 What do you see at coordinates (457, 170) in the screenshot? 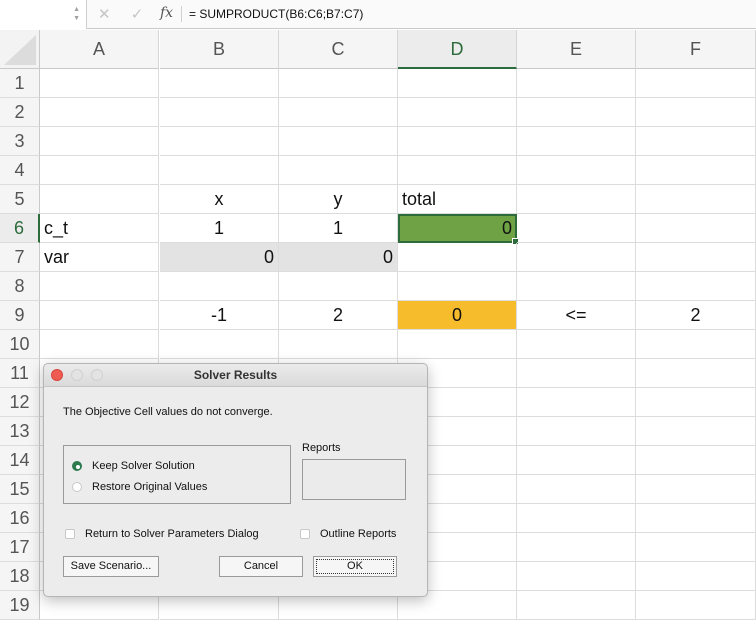
I see `cell-d4` at bounding box center [457, 170].